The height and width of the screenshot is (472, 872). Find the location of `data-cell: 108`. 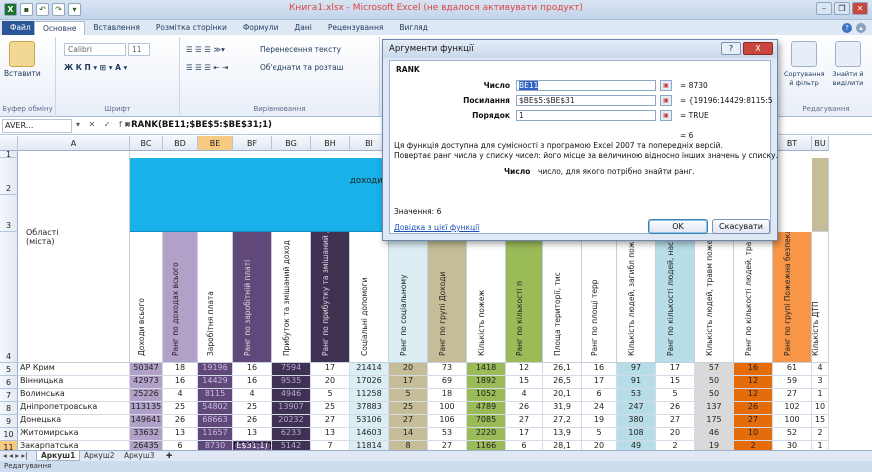

data-cell: 108 is located at coordinates (636, 434).